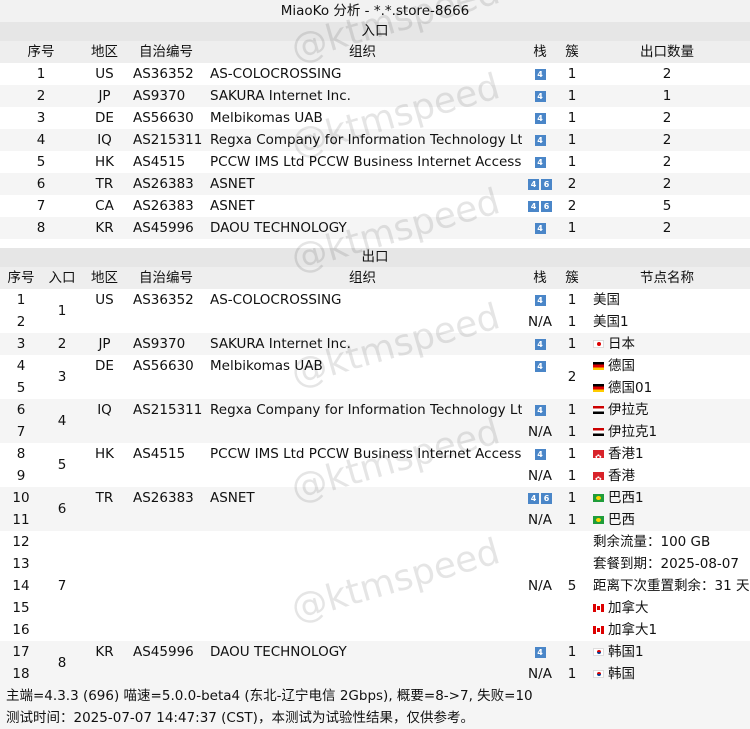  Describe the element at coordinates (41, 228) in the screenshot. I see `inbound-idx: 8` at that location.